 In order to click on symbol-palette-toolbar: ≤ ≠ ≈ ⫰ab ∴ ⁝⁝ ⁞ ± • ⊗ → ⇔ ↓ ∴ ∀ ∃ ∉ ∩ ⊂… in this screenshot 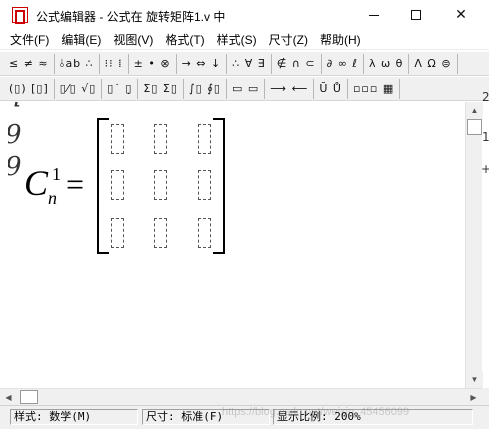, I will do `click(244, 64)`.